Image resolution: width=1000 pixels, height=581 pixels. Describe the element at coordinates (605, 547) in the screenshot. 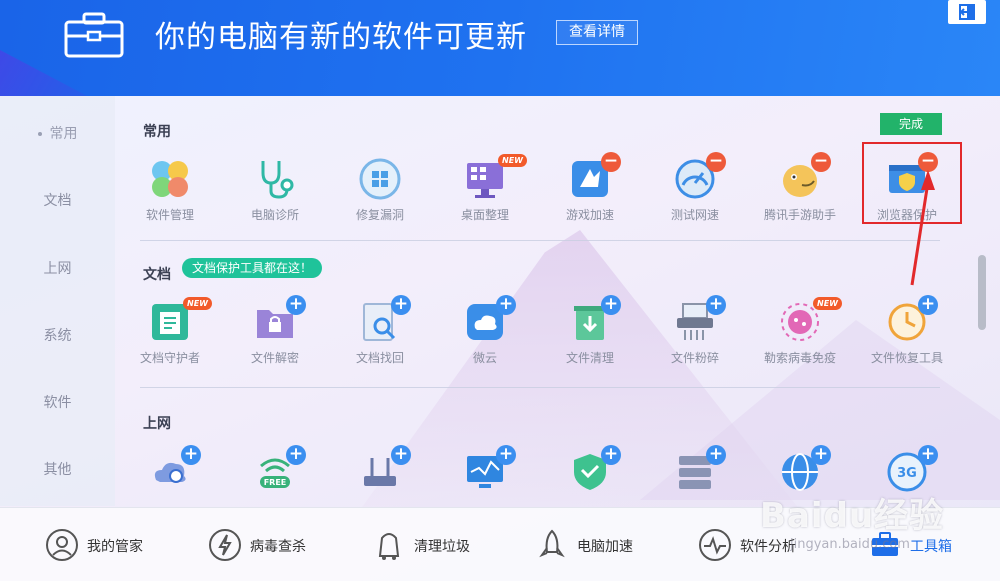

I see `nav-label: 电脑加速` at that location.